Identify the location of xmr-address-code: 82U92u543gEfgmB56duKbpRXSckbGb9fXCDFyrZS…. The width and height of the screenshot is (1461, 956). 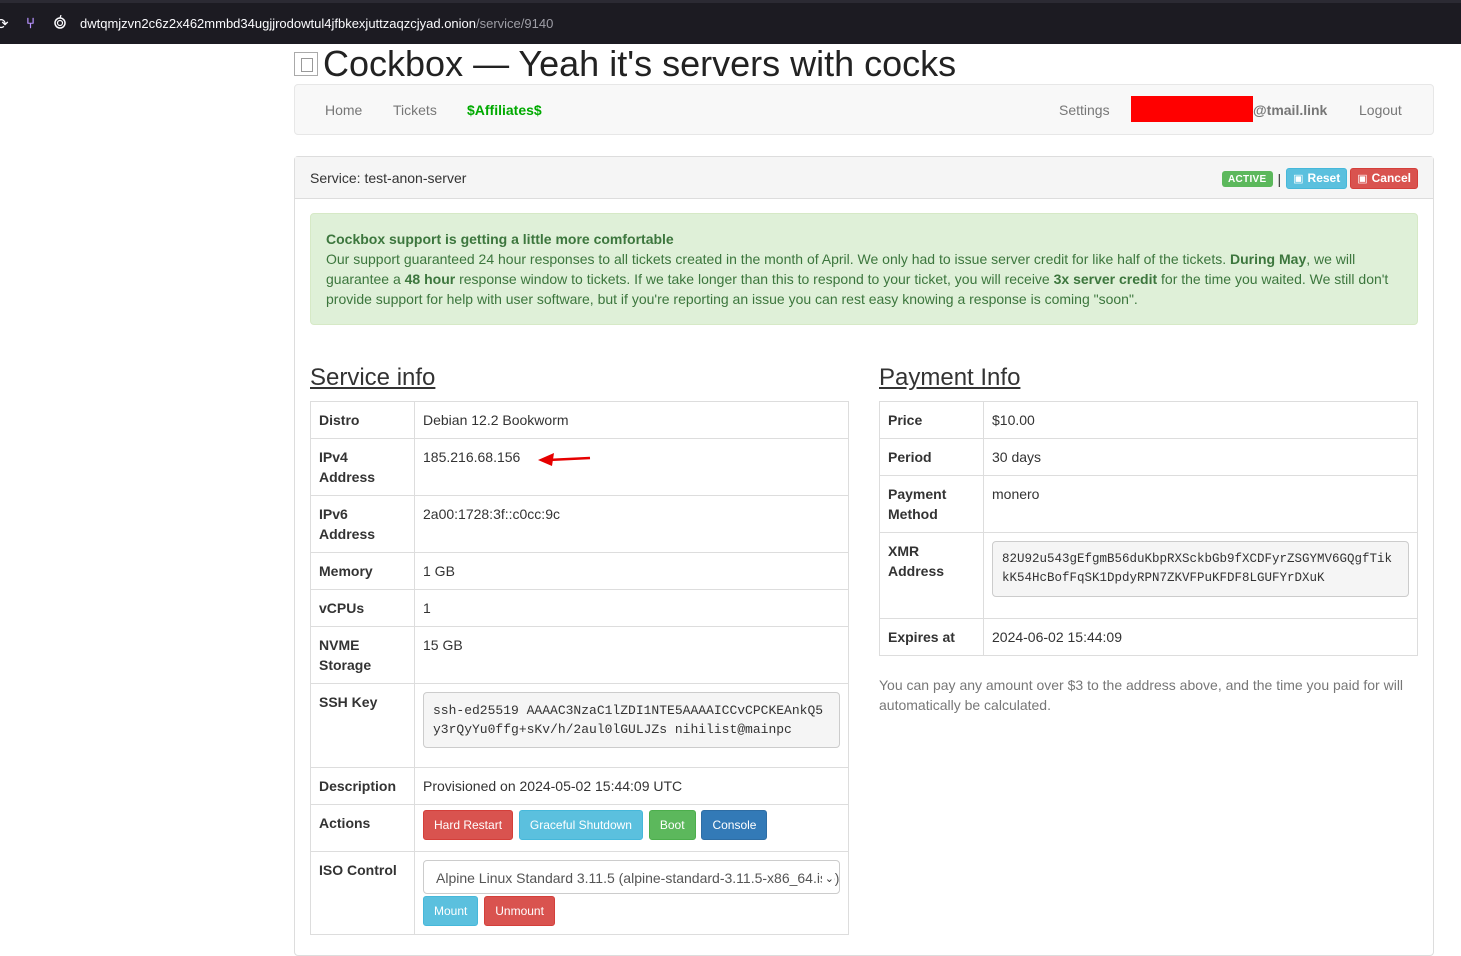
(1200, 569).